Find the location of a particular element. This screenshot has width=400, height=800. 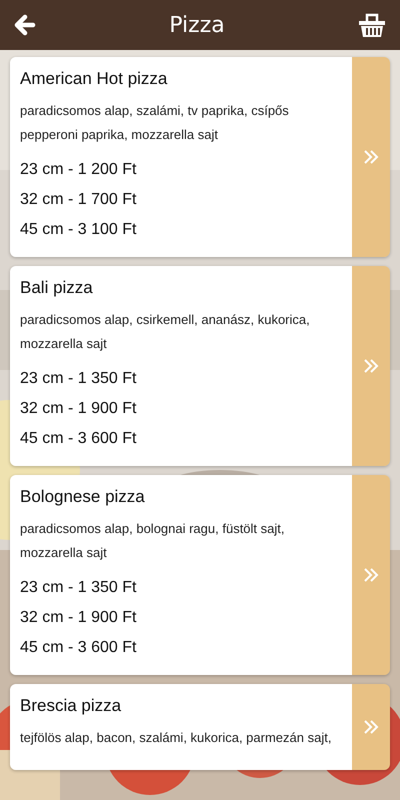

pizza-name: Brescia pizza is located at coordinates (71, 706).